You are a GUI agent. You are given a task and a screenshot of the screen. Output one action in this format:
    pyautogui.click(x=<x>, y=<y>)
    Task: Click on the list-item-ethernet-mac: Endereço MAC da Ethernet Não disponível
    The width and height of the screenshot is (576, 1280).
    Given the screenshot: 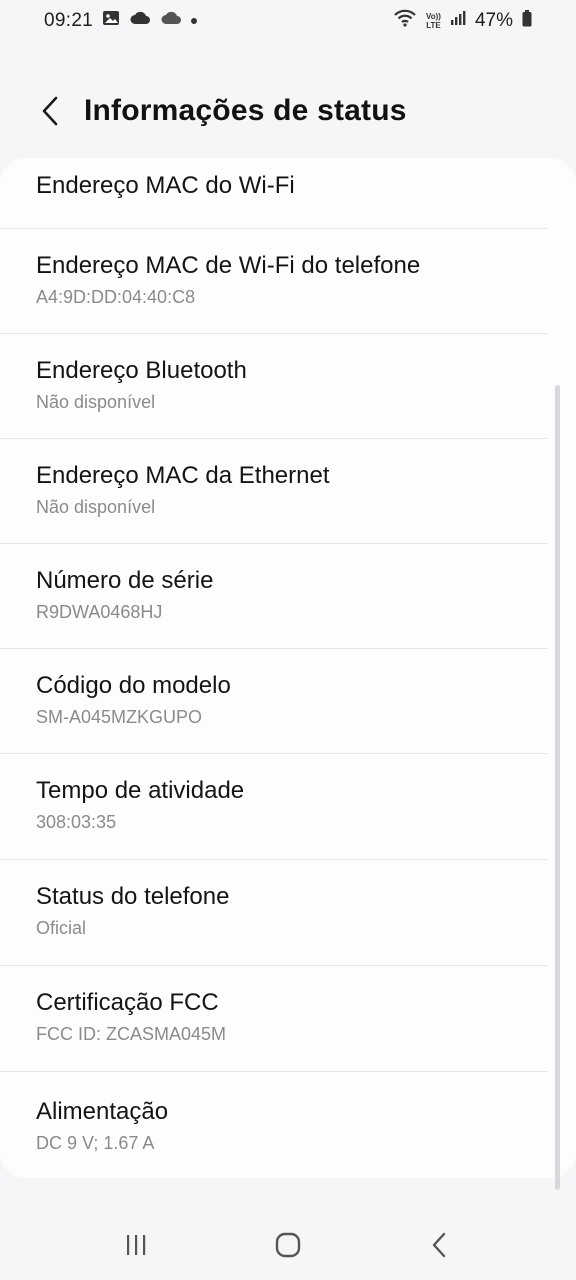 What is the action you would take?
    pyautogui.click(x=274, y=491)
    